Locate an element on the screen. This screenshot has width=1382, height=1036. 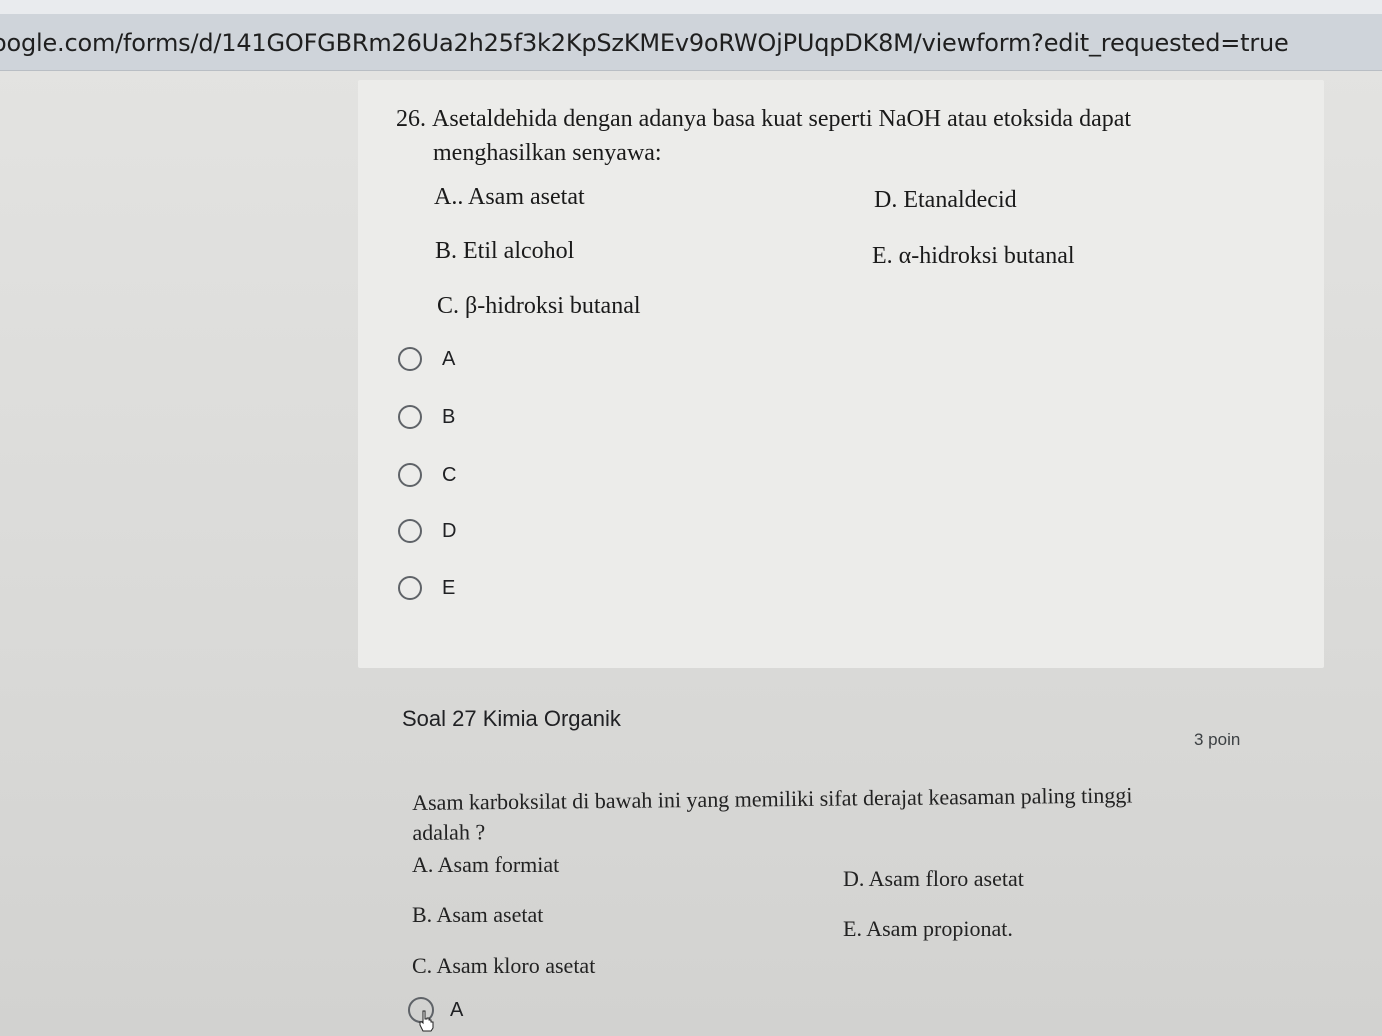
q26-choice-d: D is located at coordinates (427, 531).